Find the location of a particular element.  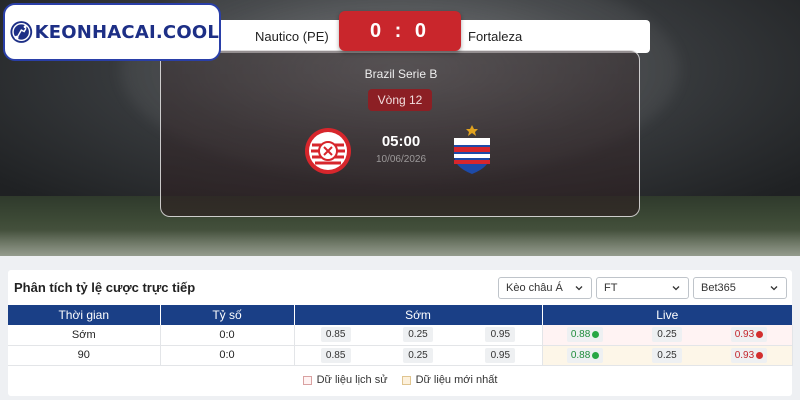

kickoff-time: 05:00 is located at coordinates (401, 141).